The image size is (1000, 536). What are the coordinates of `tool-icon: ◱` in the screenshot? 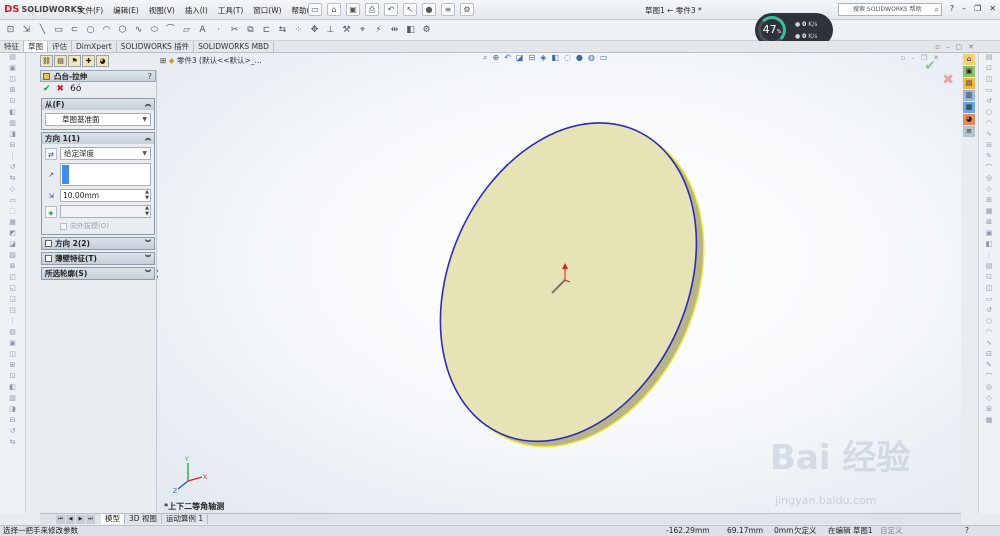 It's located at (13, 289).